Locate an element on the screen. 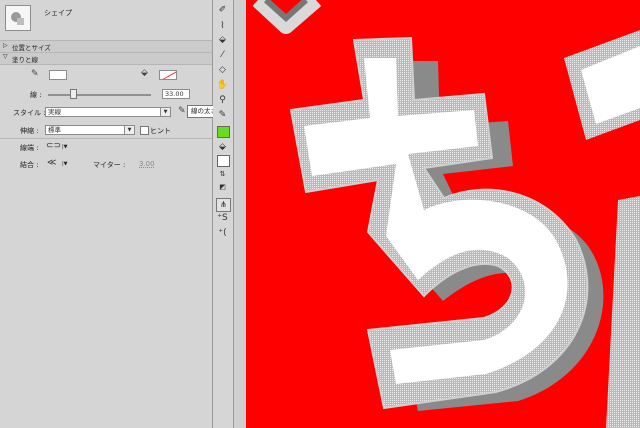 The height and width of the screenshot is (428, 640). section-position-size-label: 位置とサイズ is located at coordinates (31, 48).